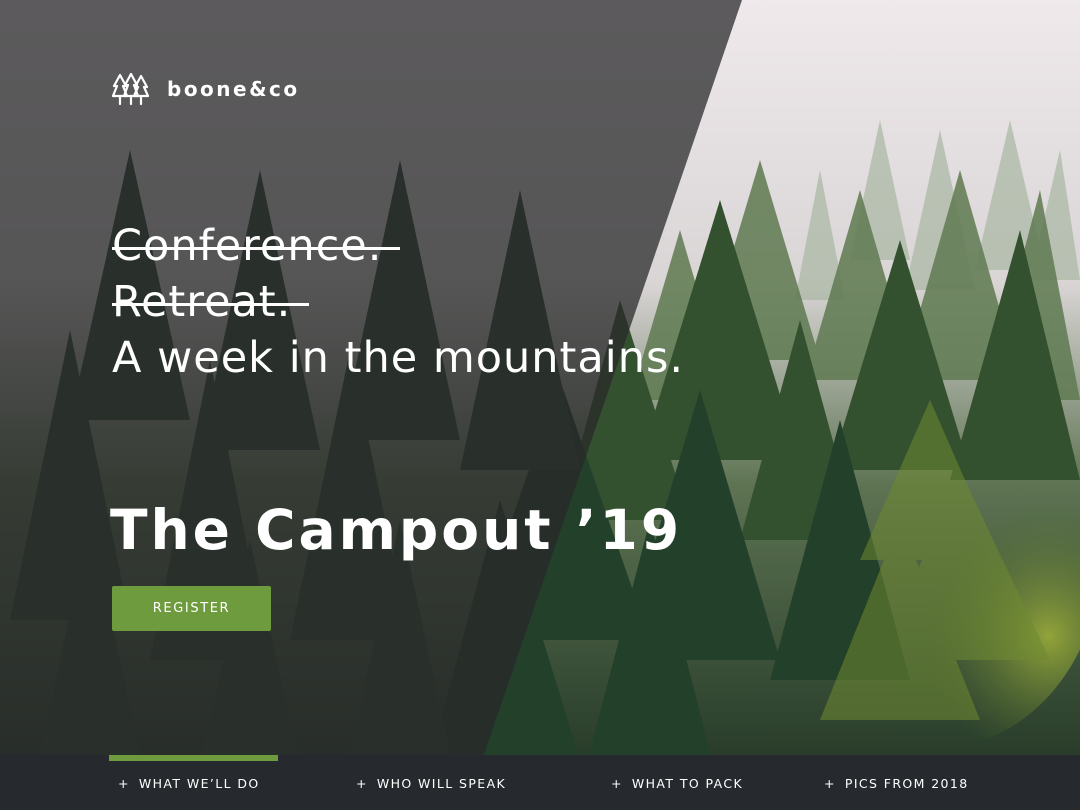 Image resolution: width=1080 pixels, height=810 pixels. What do you see at coordinates (441, 783) in the screenshot?
I see `nav-item-label: WHO WILL SPEAK` at bounding box center [441, 783].